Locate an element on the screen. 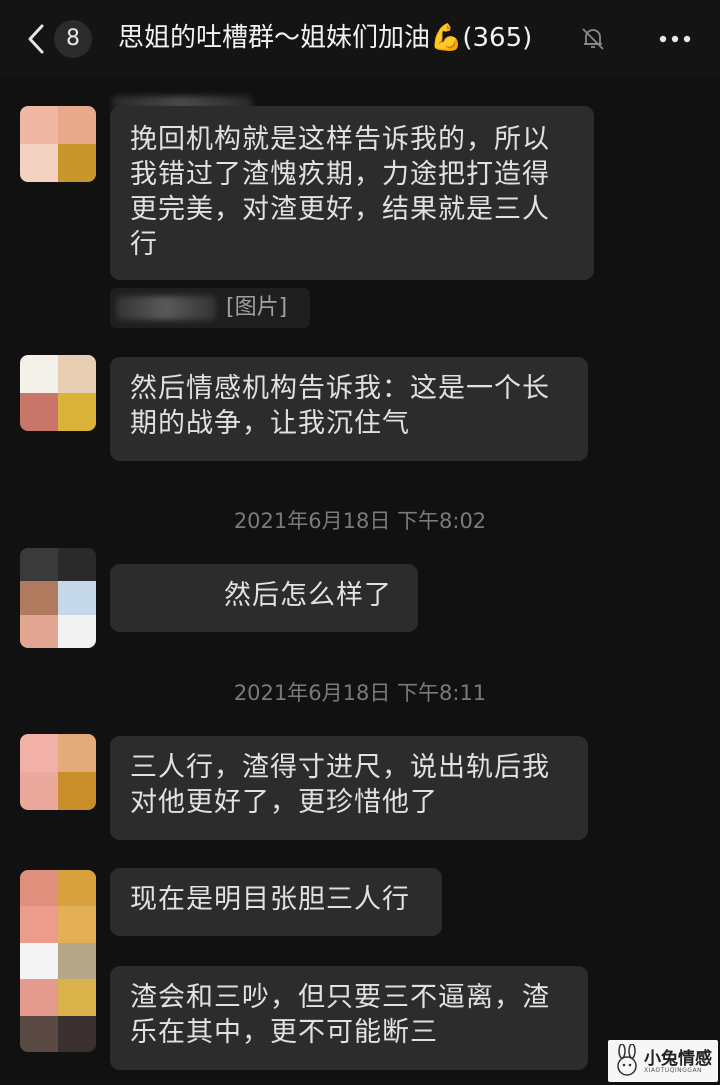 Image resolution: width=720 pixels, height=1085 pixels. quote-label: [图片] is located at coordinates (257, 307).